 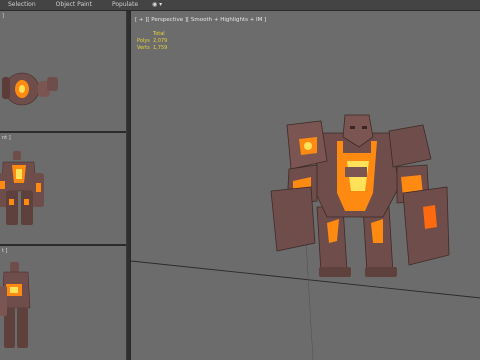 I want to click on golem-front-view, so click(x=22, y=188).